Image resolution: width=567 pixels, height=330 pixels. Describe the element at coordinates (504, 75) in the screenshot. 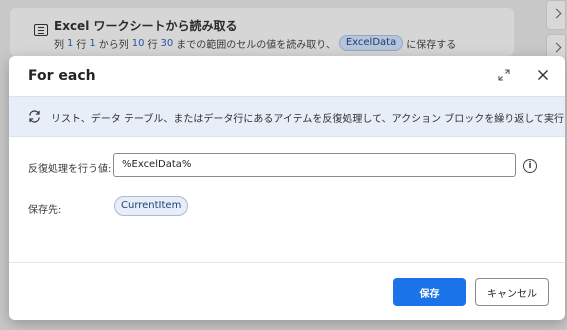

I see `expand-icon` at that location.